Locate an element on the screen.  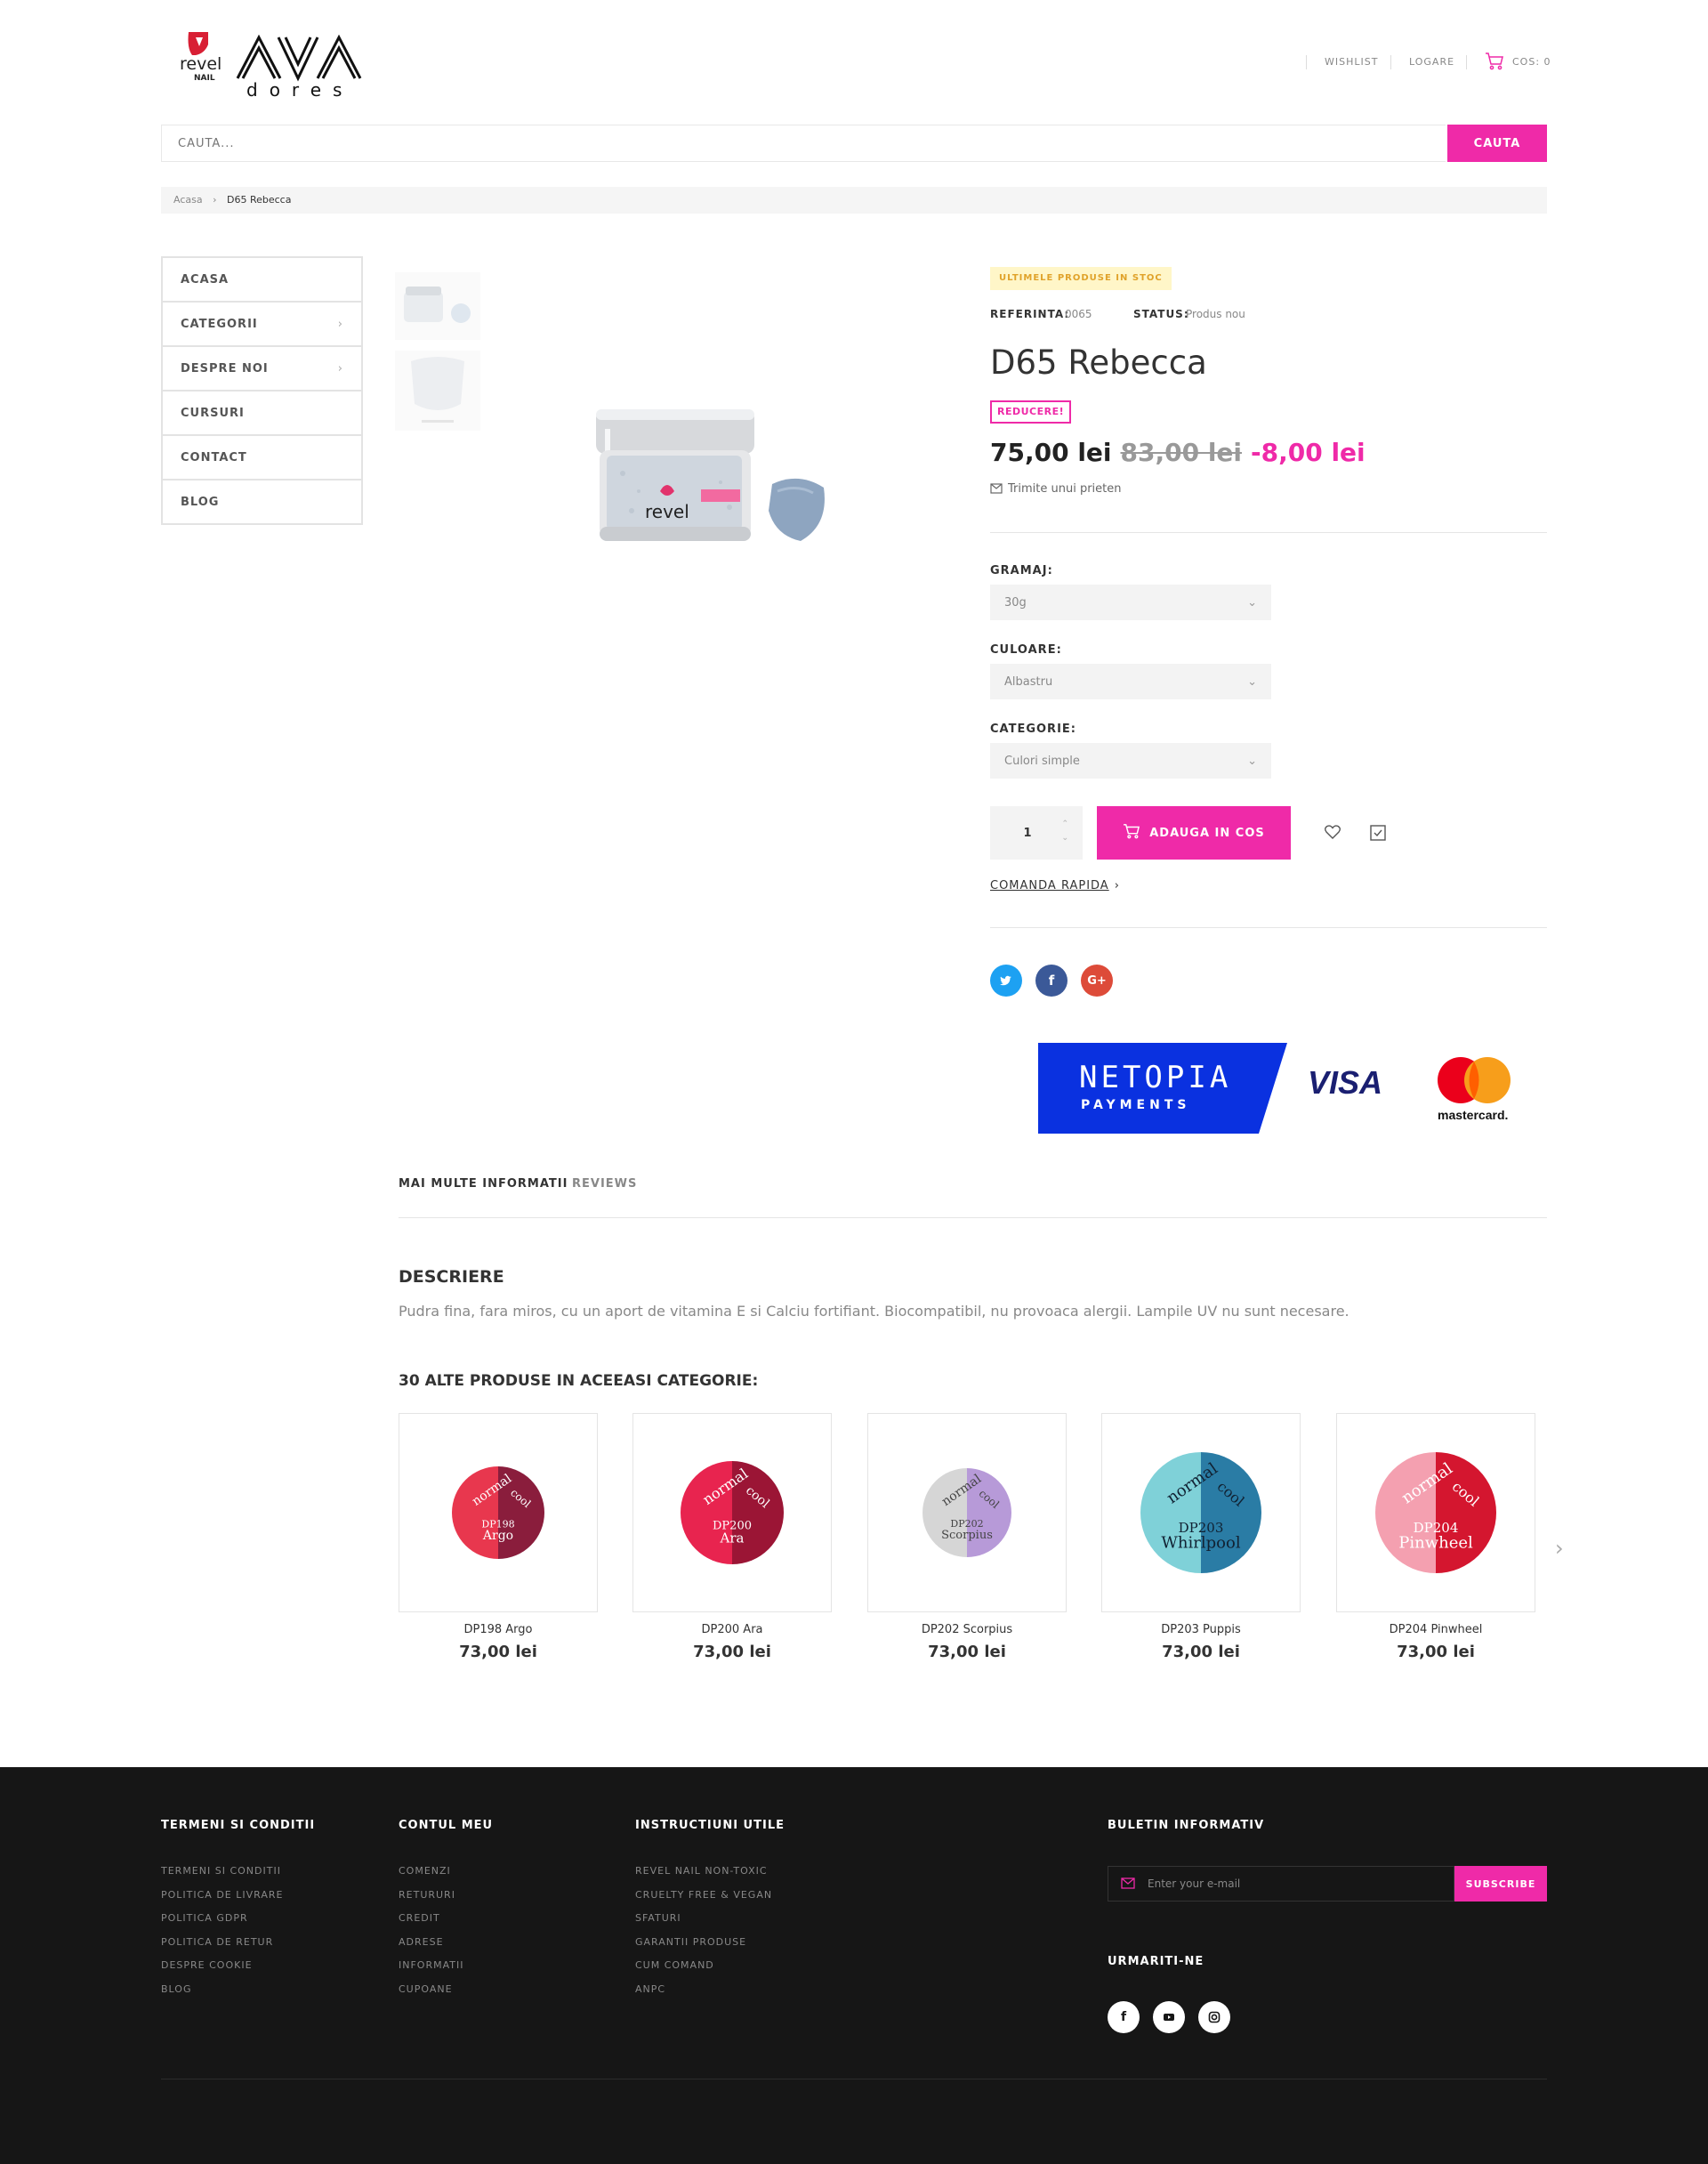
footer-link-terms: POLITICA DE LIVRARE is located at coordinates (222, 1895).